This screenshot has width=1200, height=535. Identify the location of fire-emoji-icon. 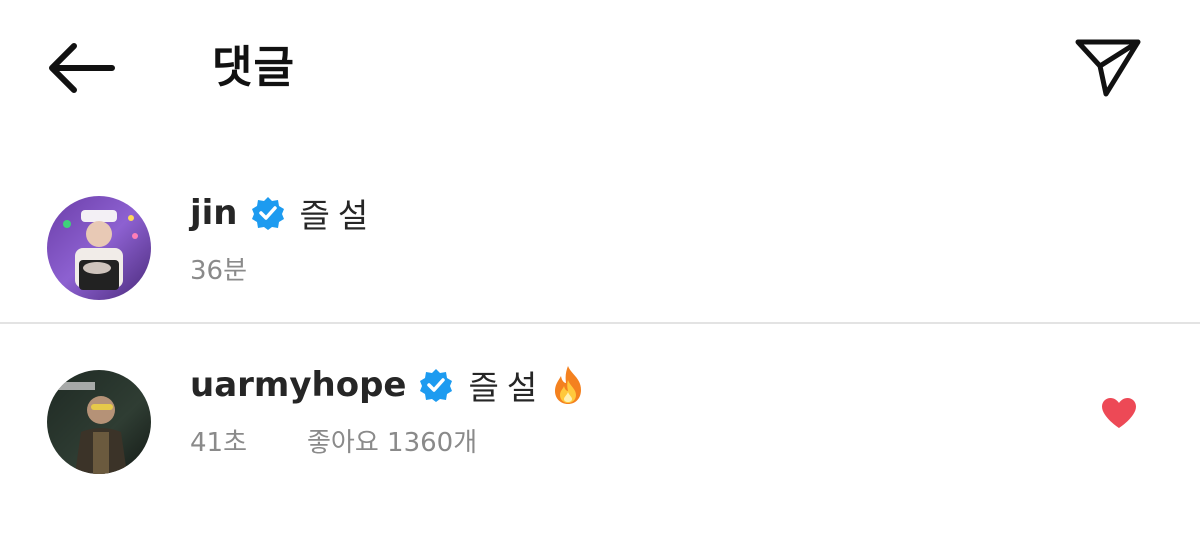
(568, 385).